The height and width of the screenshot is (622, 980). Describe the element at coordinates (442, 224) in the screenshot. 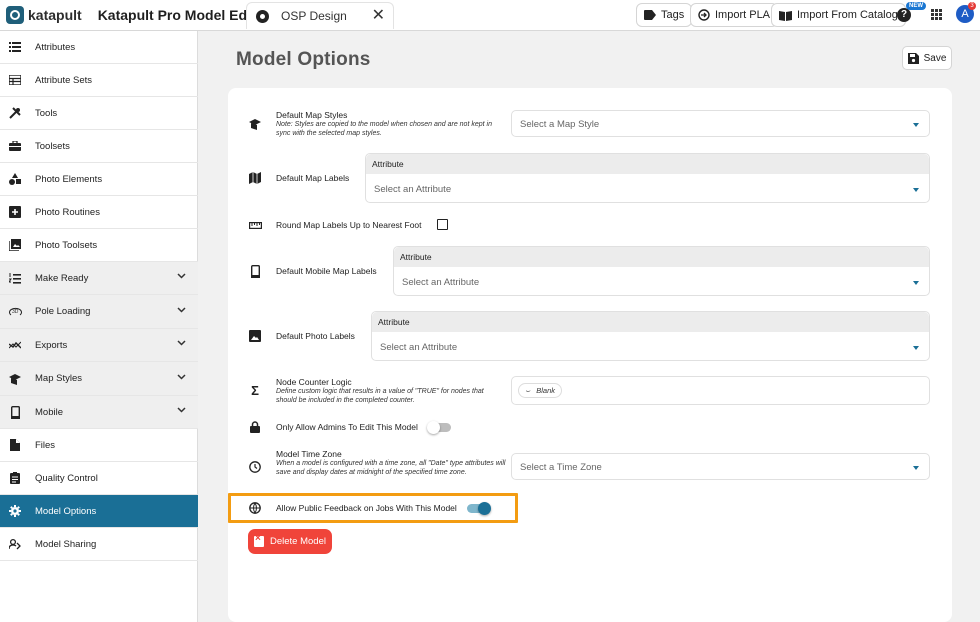

I see `round-labels-checkbox` at that location.